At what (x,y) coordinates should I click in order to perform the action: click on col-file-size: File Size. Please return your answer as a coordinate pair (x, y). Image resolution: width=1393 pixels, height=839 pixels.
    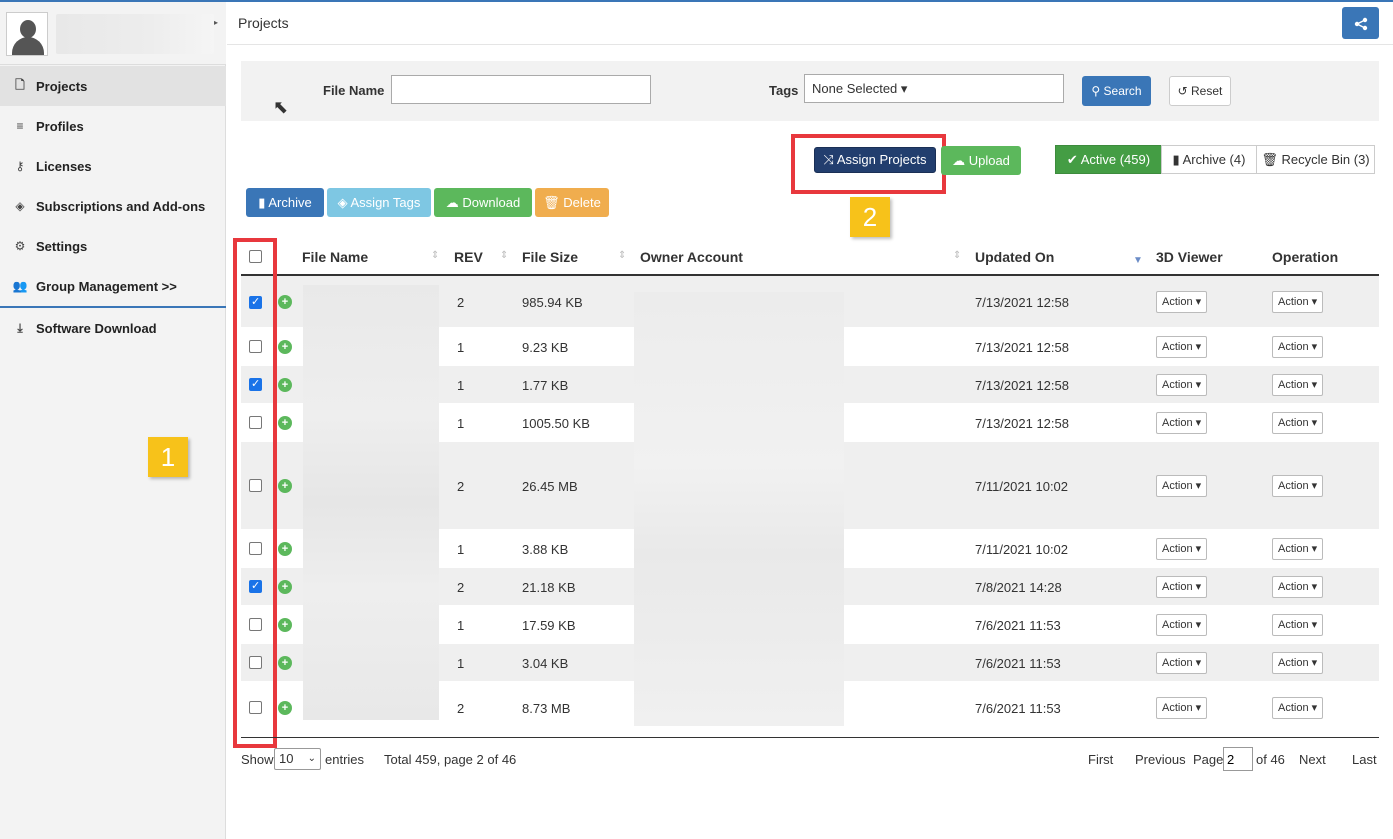
    Looking at the image, I should click on (550, 257).